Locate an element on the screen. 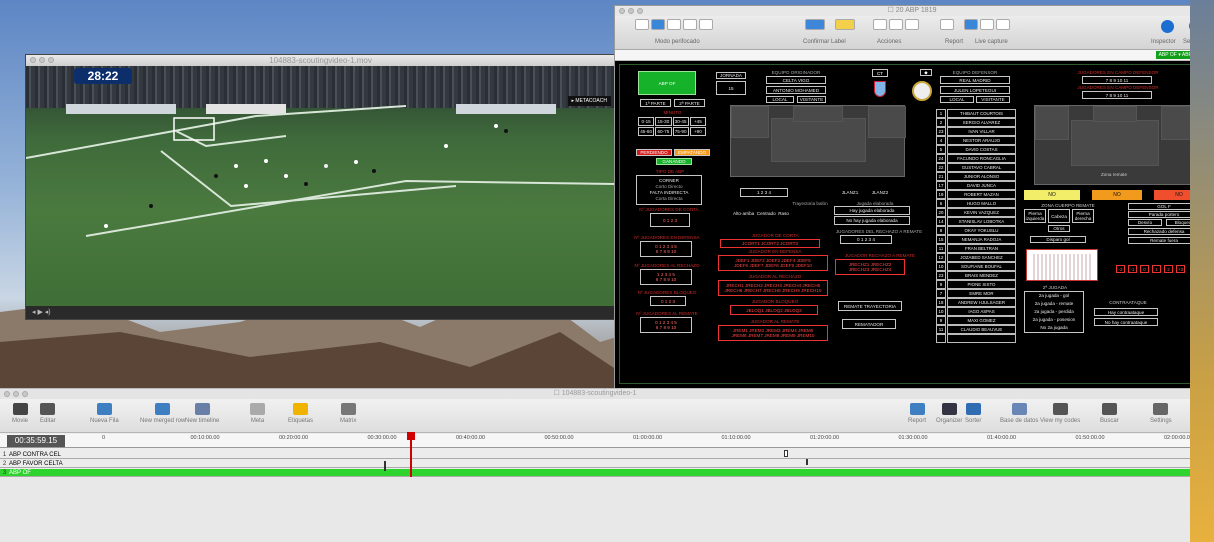 This screenshot has height=542, width=1214. player-row: 11 FRAN BELTRAN is located at coordinates (976, 248).